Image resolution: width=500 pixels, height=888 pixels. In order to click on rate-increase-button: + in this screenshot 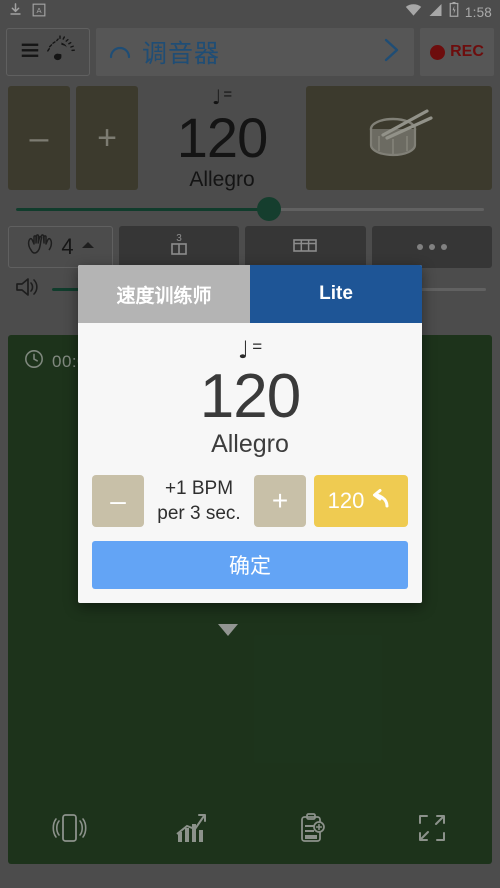, I will do `click(280, 501)`.